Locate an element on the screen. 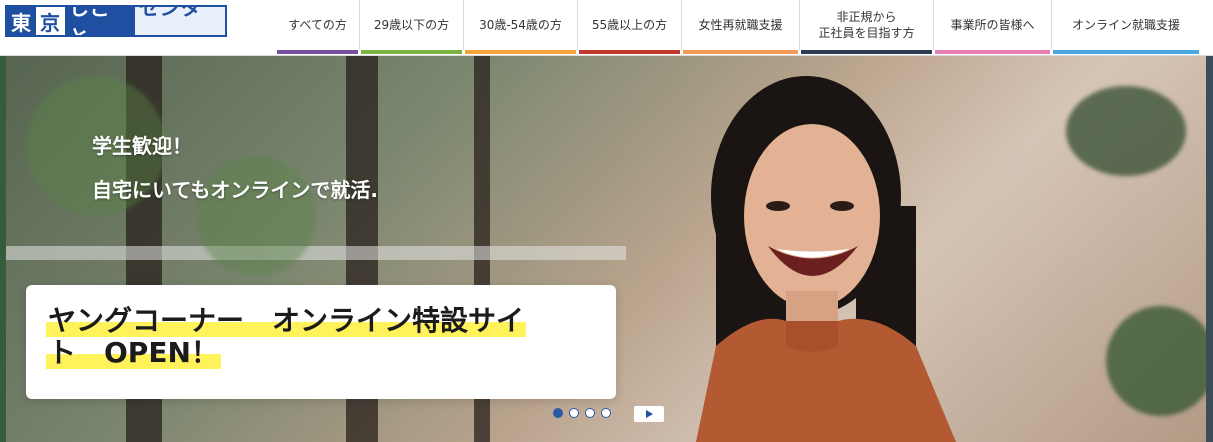  carousel-pagination is located at coordinates (582, 413).